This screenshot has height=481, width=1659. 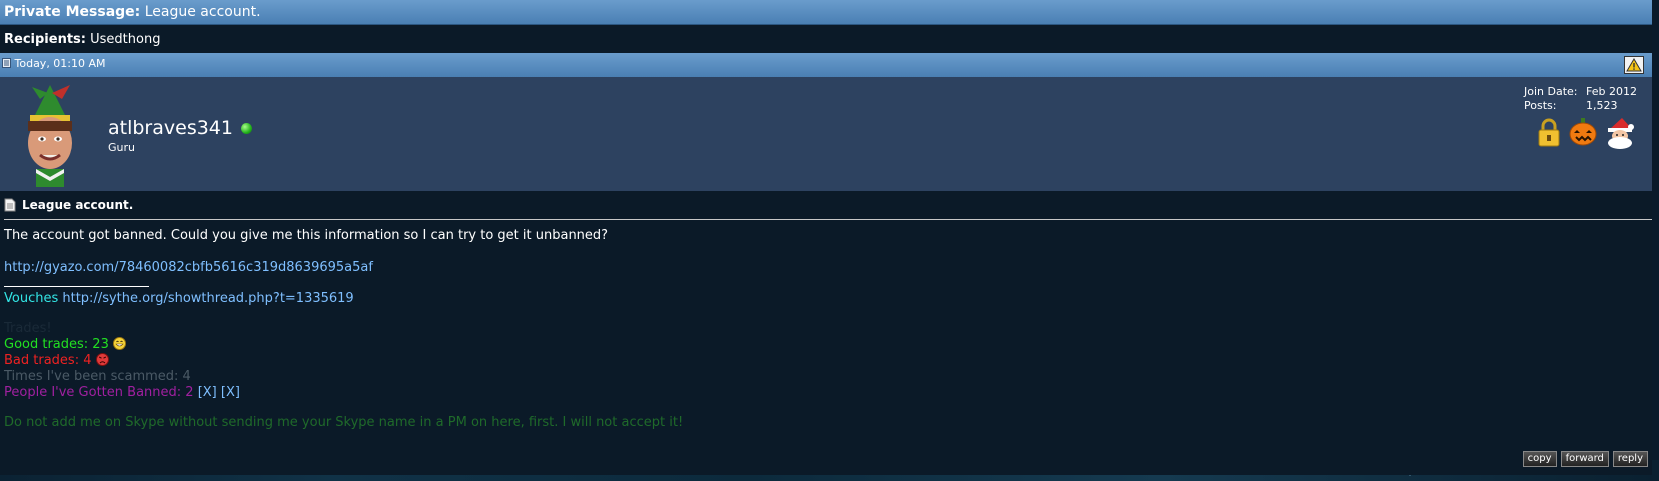 I want to click on trades-heading: Trades!, so click(x=28, y=328).